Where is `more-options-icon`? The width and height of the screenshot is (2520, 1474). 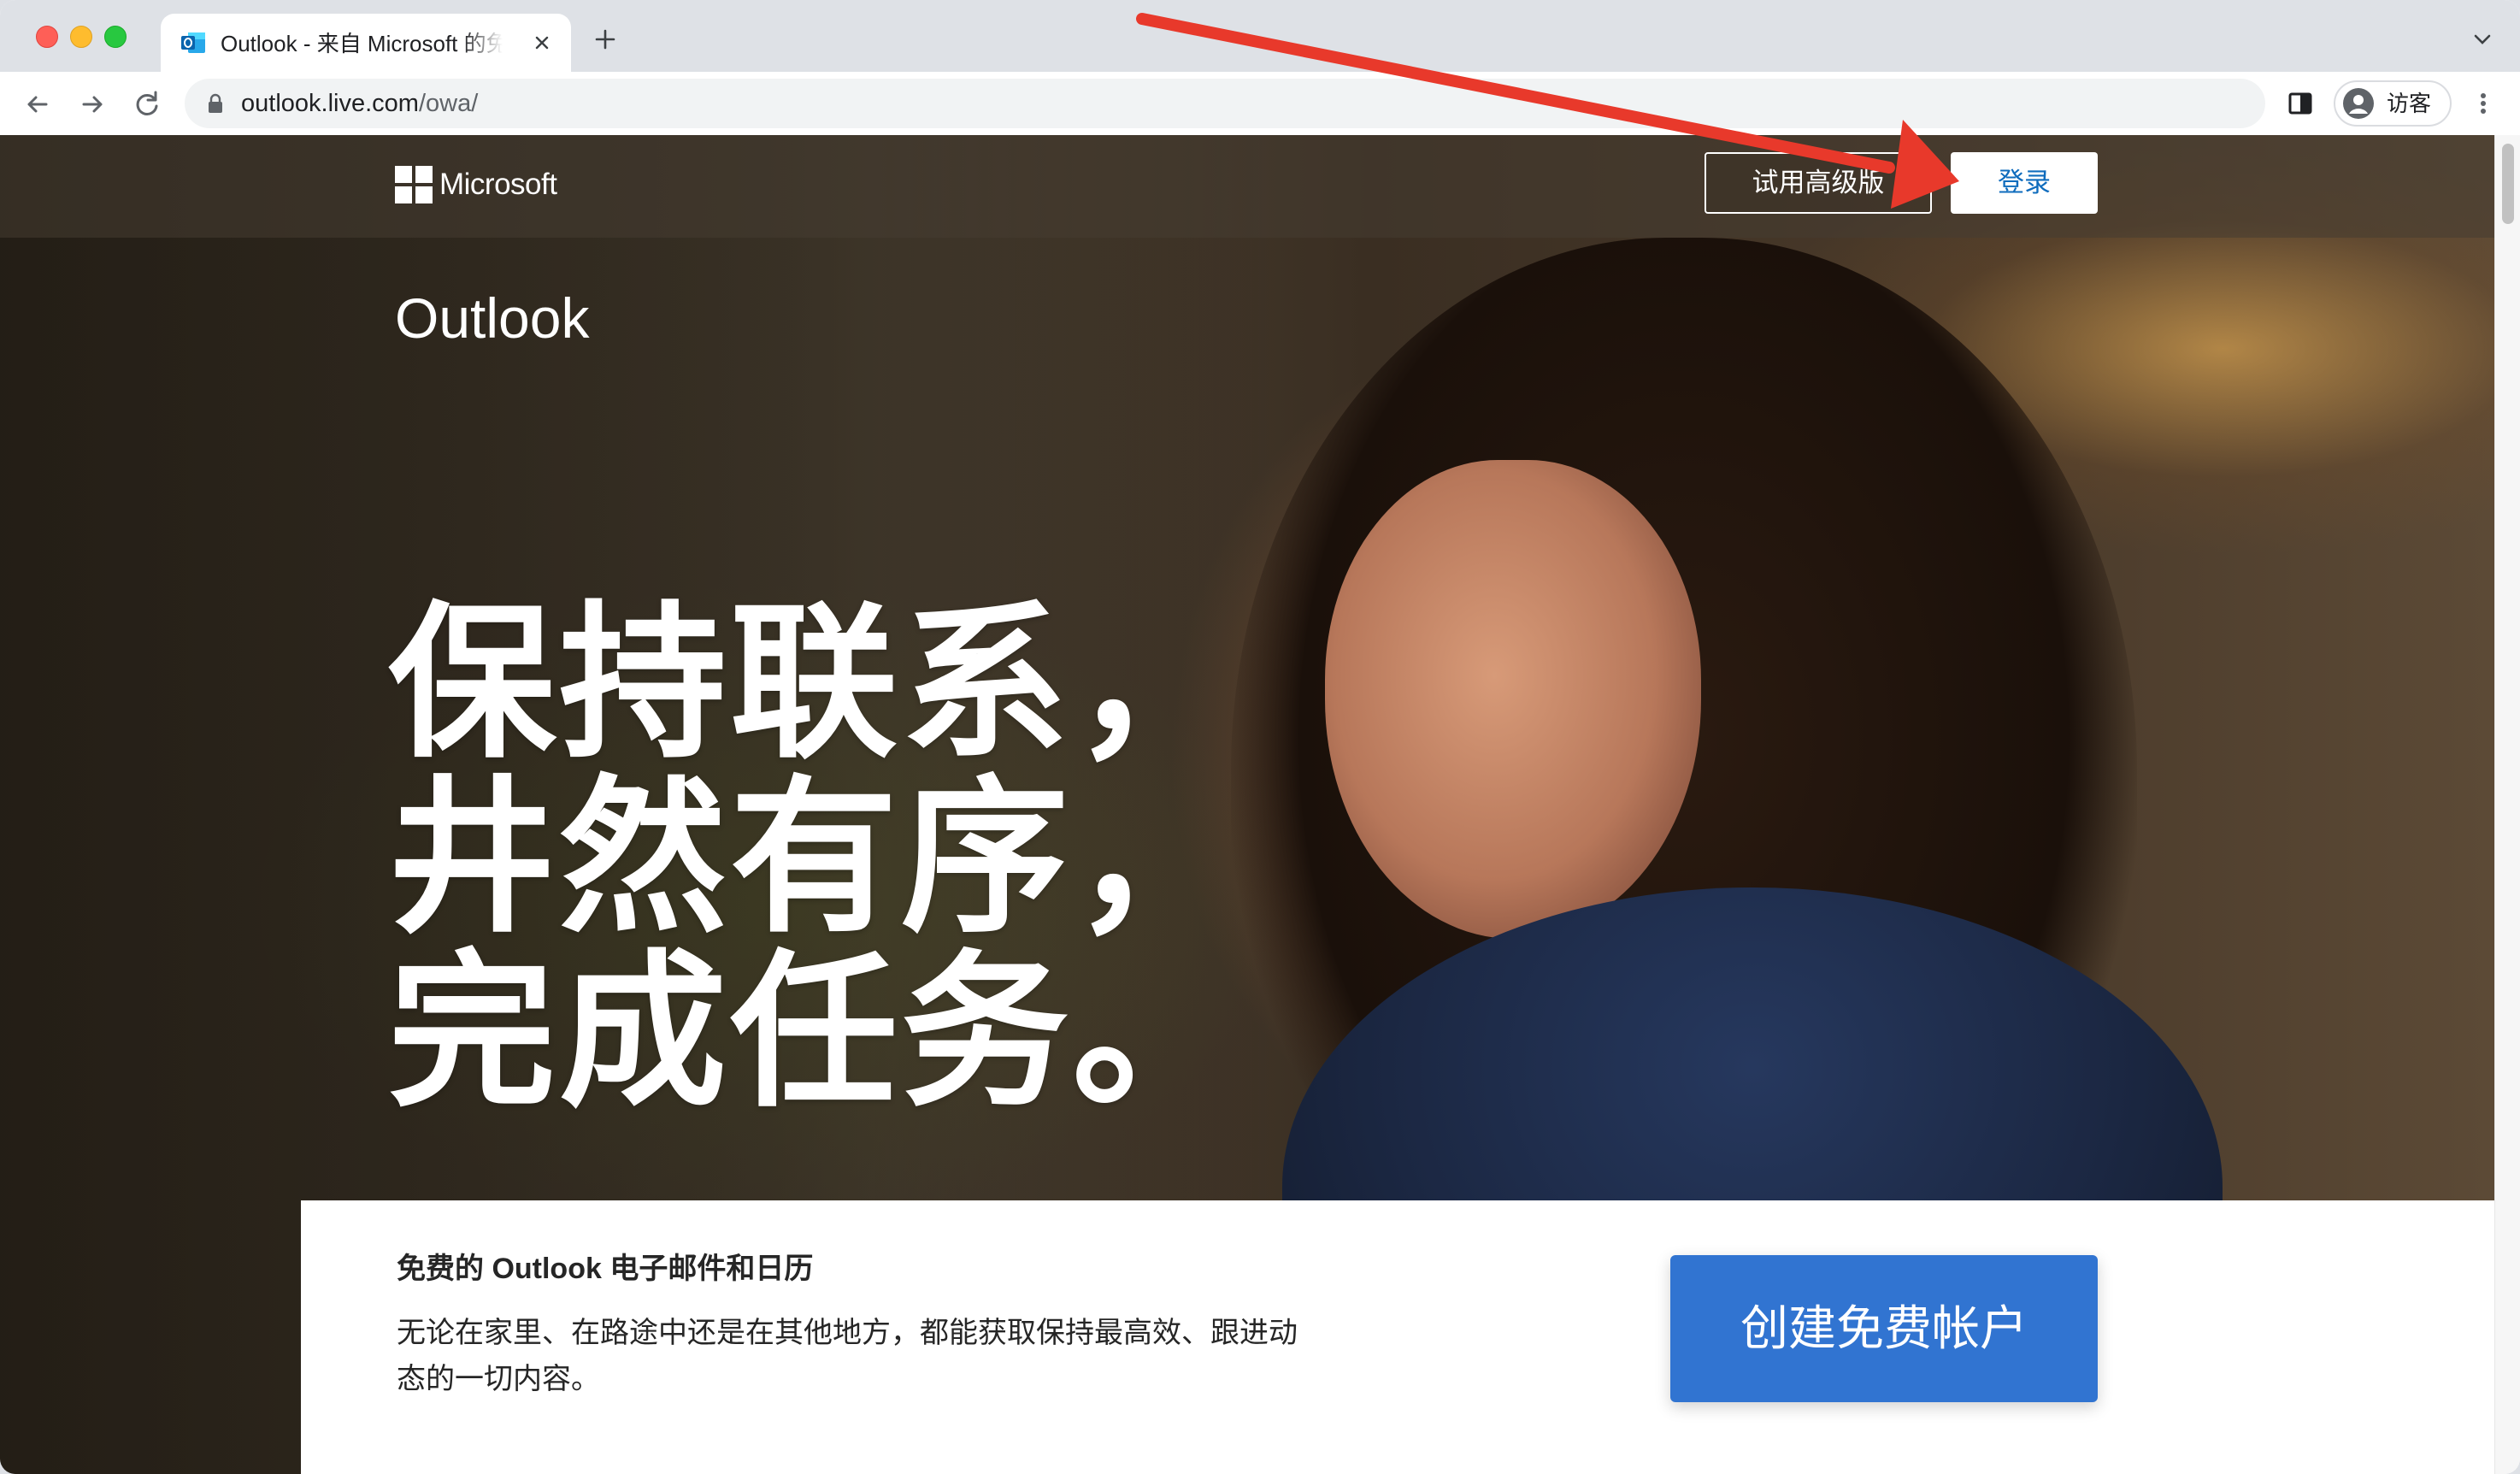
more-options-icon is located at coordinates (2483, 103).